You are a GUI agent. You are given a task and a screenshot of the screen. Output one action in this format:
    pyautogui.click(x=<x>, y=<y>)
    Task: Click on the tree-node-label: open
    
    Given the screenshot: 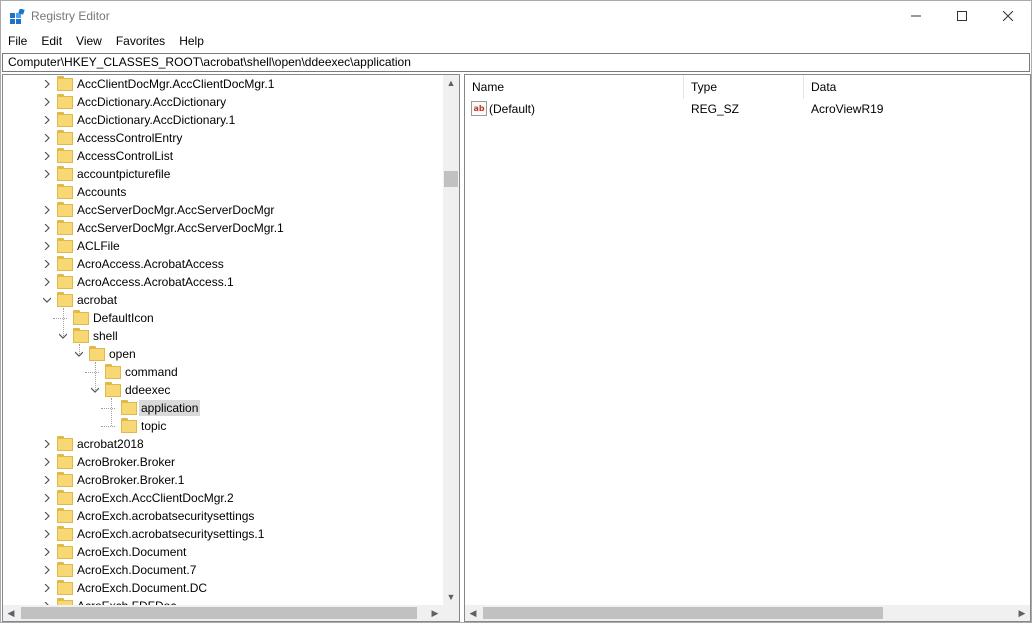 What is the action you would take?
    pyautogui.click(x=122, y=354)
    